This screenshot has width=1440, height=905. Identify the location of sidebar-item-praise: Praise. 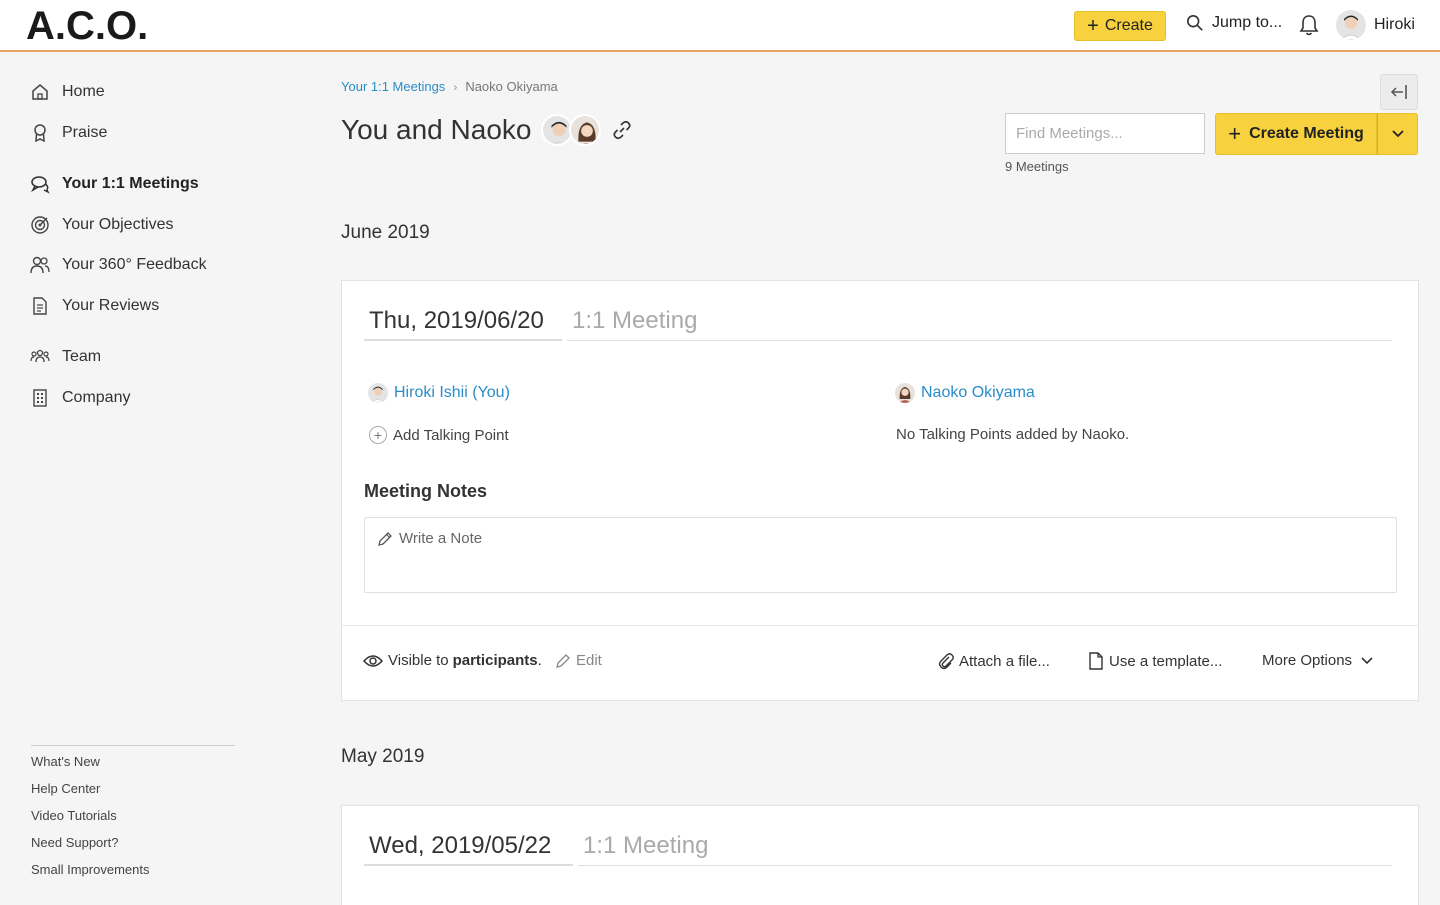
(68, 133).